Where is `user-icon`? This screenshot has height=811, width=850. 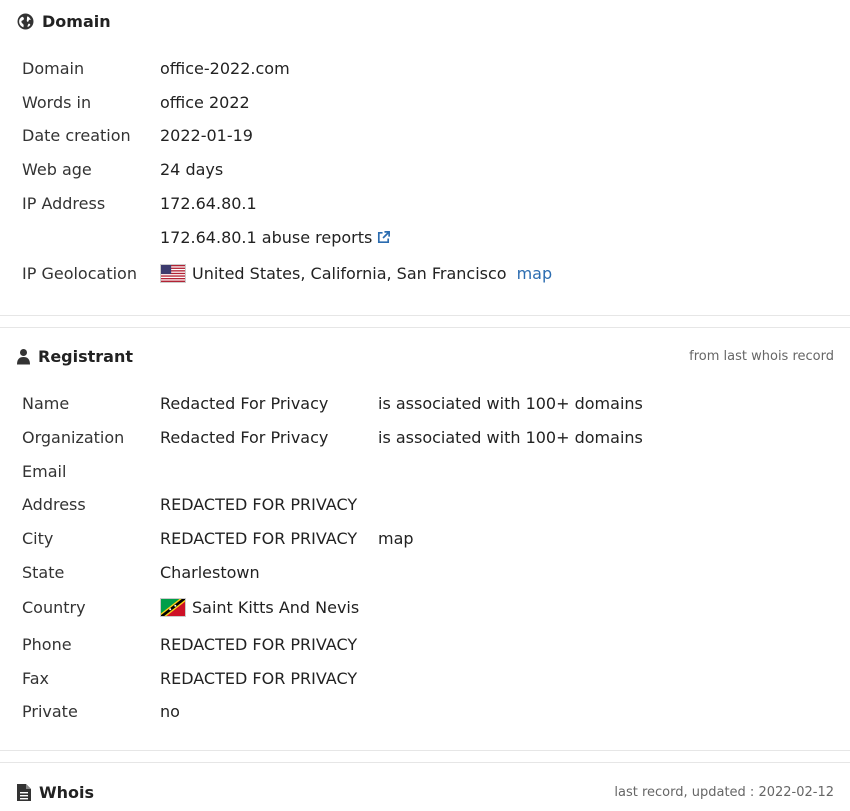 user-icon is located at coordinates (23, 357).